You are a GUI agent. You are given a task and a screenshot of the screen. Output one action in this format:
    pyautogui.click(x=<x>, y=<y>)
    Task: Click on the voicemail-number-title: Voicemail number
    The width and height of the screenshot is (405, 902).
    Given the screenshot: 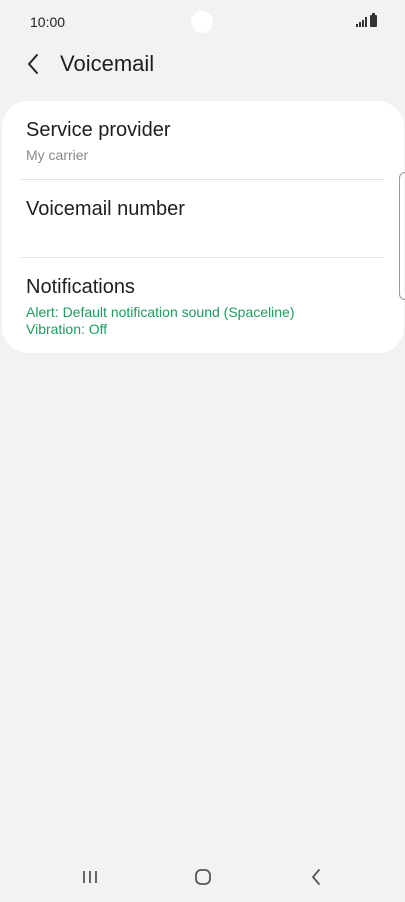 What is the action you would take?
    pyautogui.click(x=105, y=209)
    